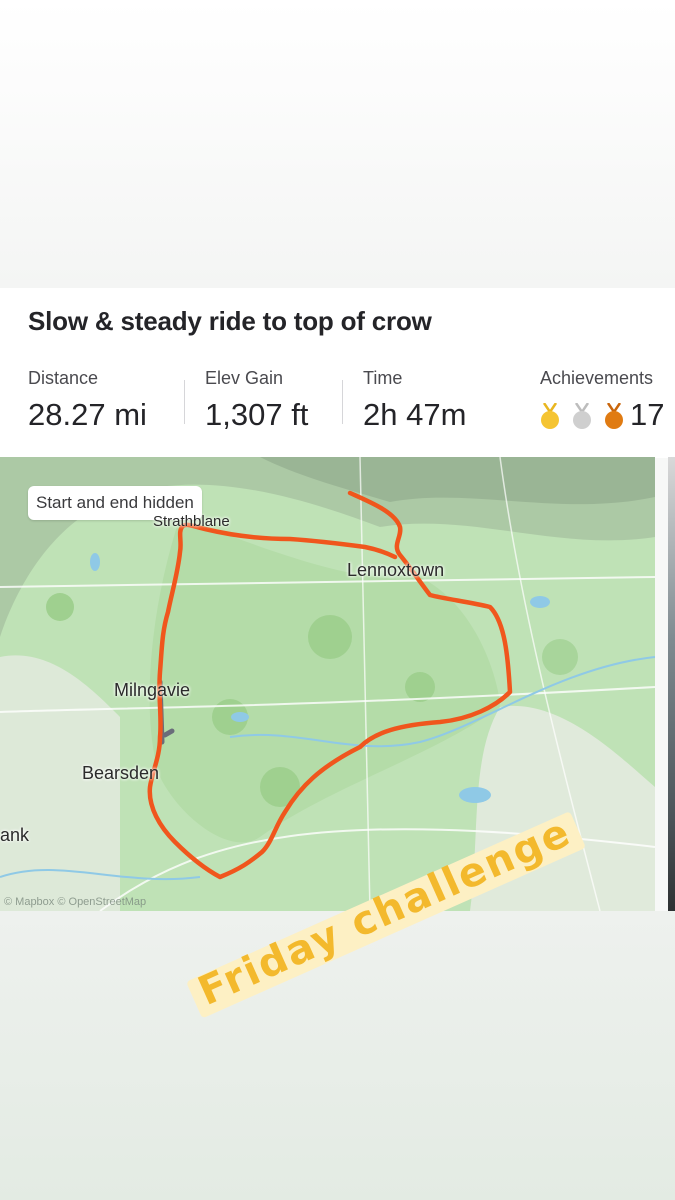  Describe the element at coordinates (647, 414) in the screenshot. I see `achievements-count: 17` at that location.